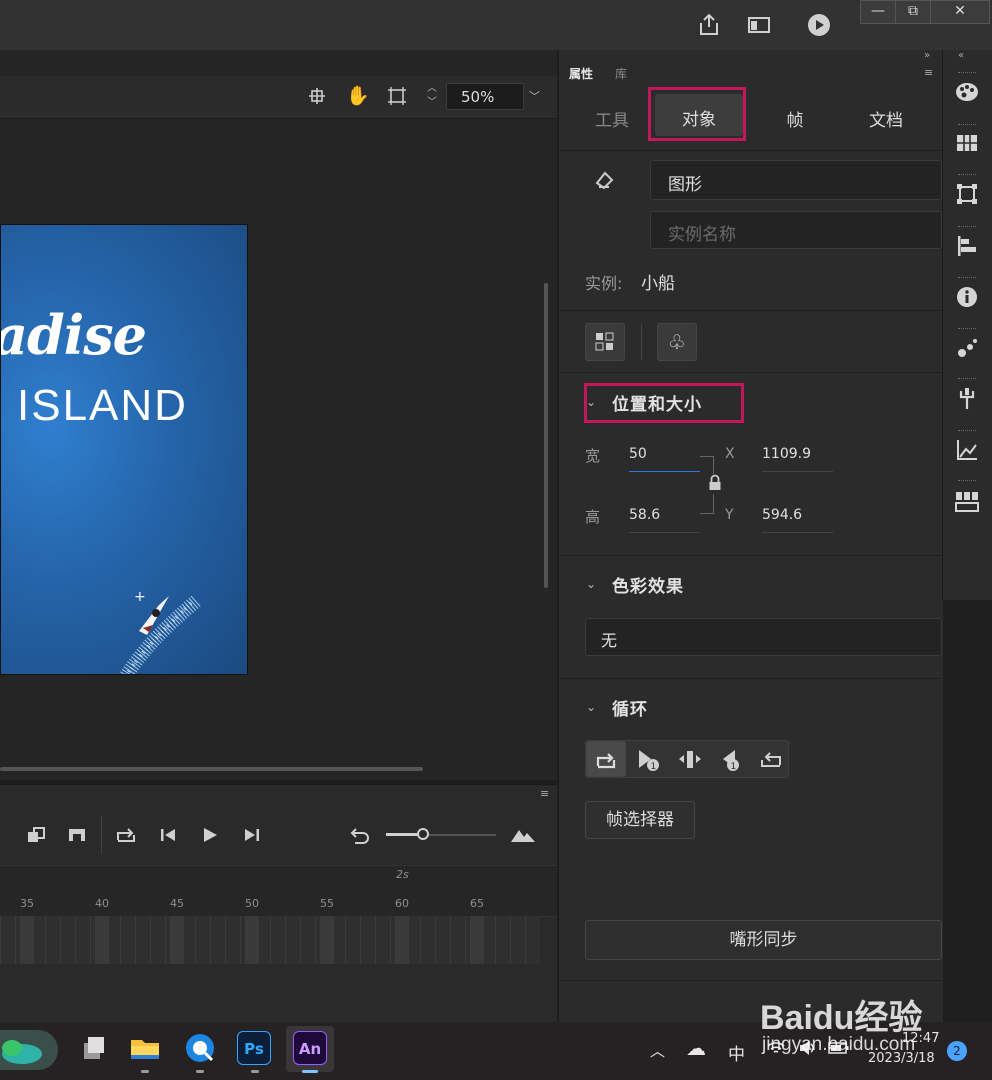 This screenshot has width=992, height=1080. Describe the element at coordinates (648, 584) in the screenshot. I see `color-effect-title: 色彩效果` at that location.